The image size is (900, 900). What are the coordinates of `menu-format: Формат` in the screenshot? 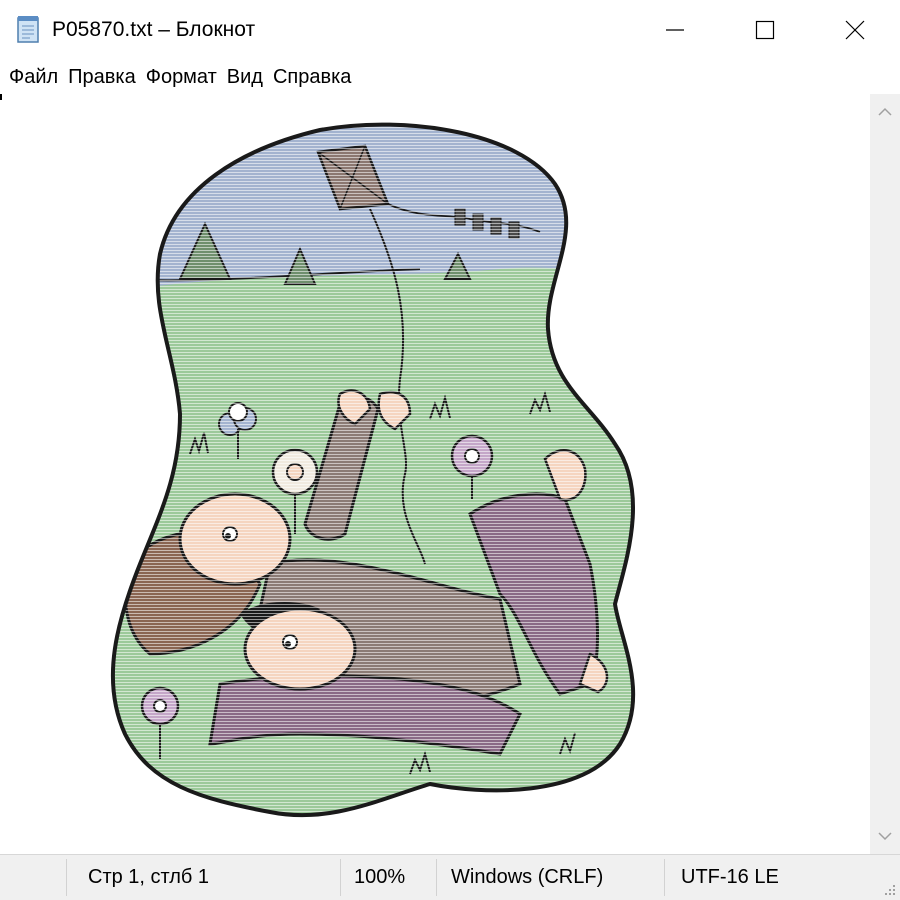 It's located at (181, 77).